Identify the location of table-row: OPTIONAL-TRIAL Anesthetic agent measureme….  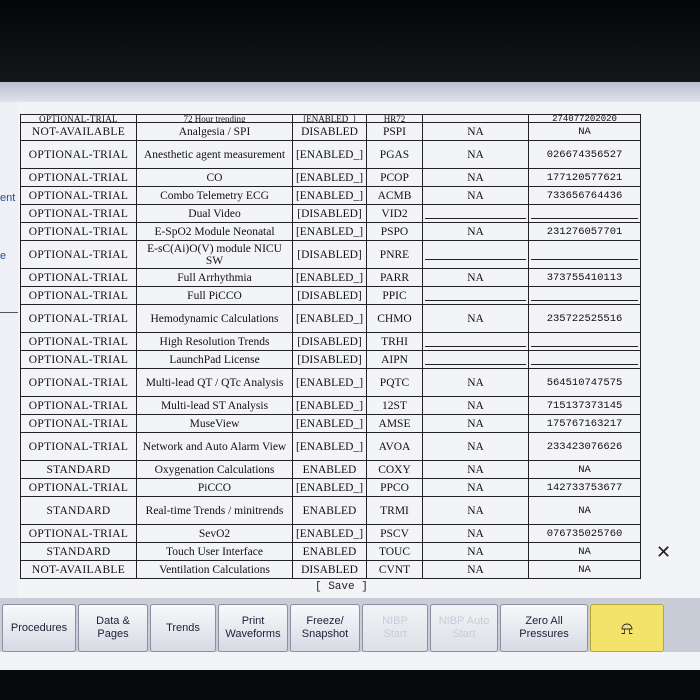
(330, 154).